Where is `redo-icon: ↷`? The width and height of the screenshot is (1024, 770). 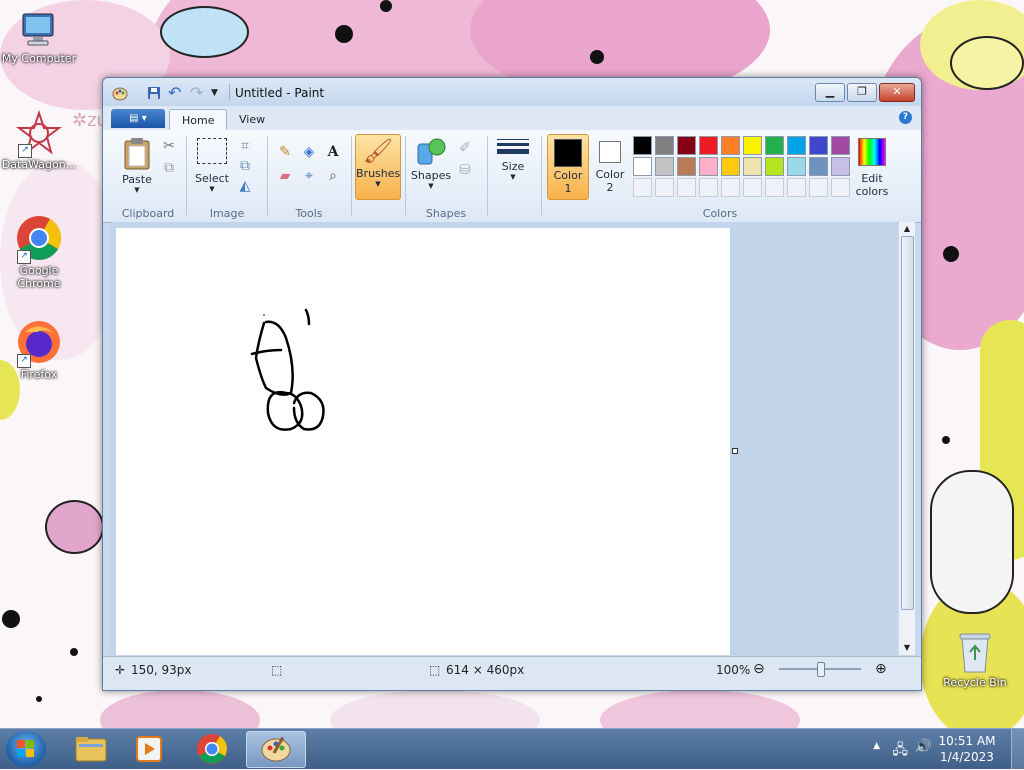 redo-icon: ↷ is located at coordinates (198, 93).